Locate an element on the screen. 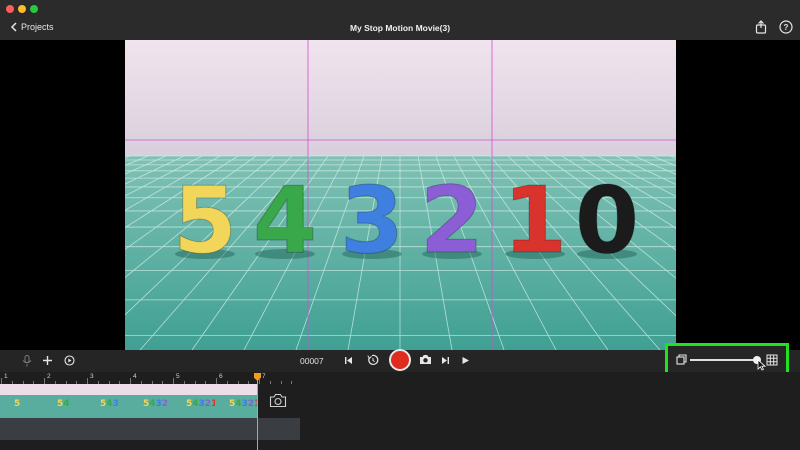  close-window-button is located at coordinates (10, 9).